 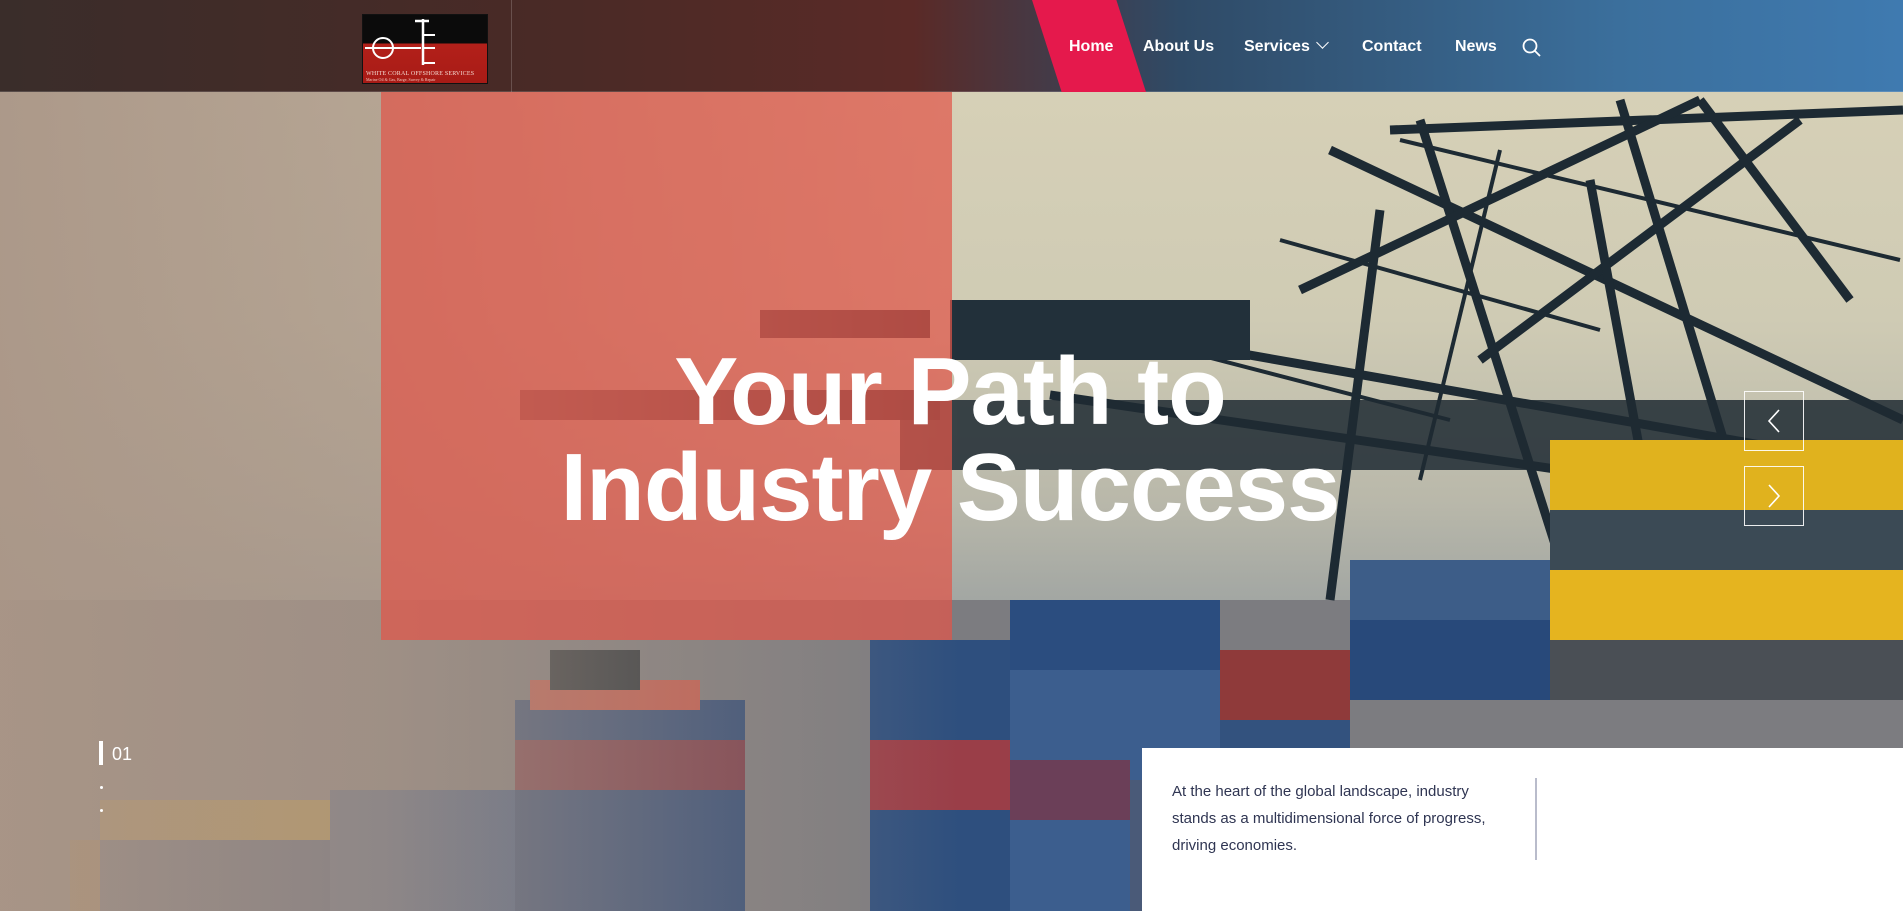 I want to click on nav-services: Services, so click(x=1286, y=46).